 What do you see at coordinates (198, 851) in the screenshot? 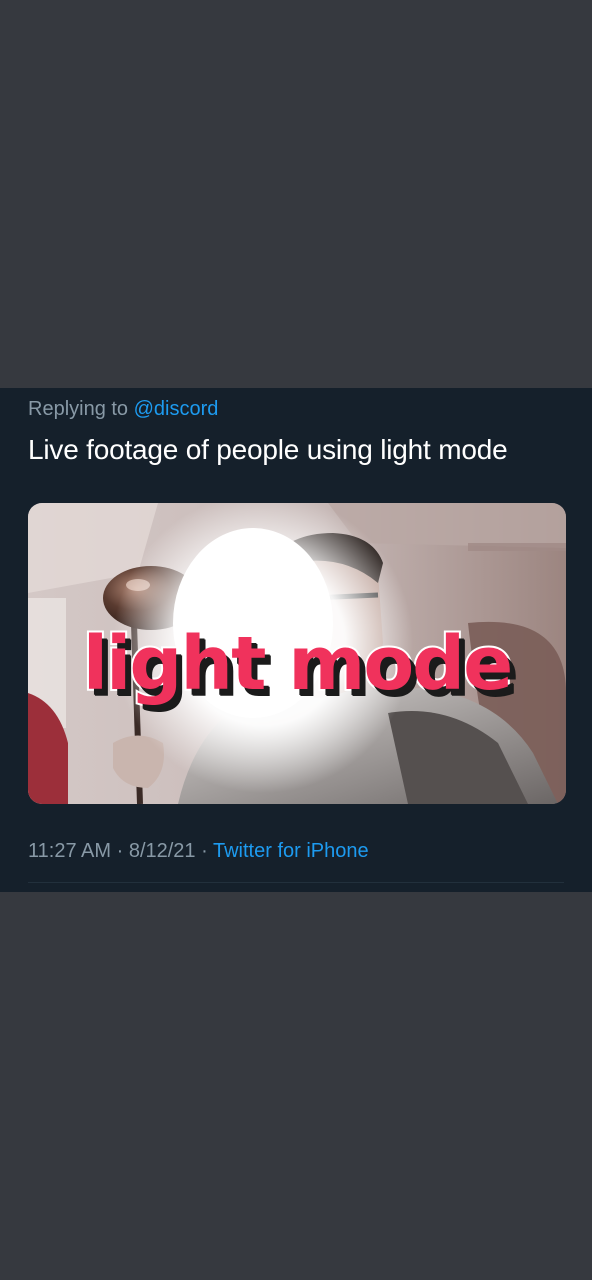
I see `tweet-meta: 11:27 AM · 8/12/21 · Twitter for iPhone` at bounding box center [198, 851].